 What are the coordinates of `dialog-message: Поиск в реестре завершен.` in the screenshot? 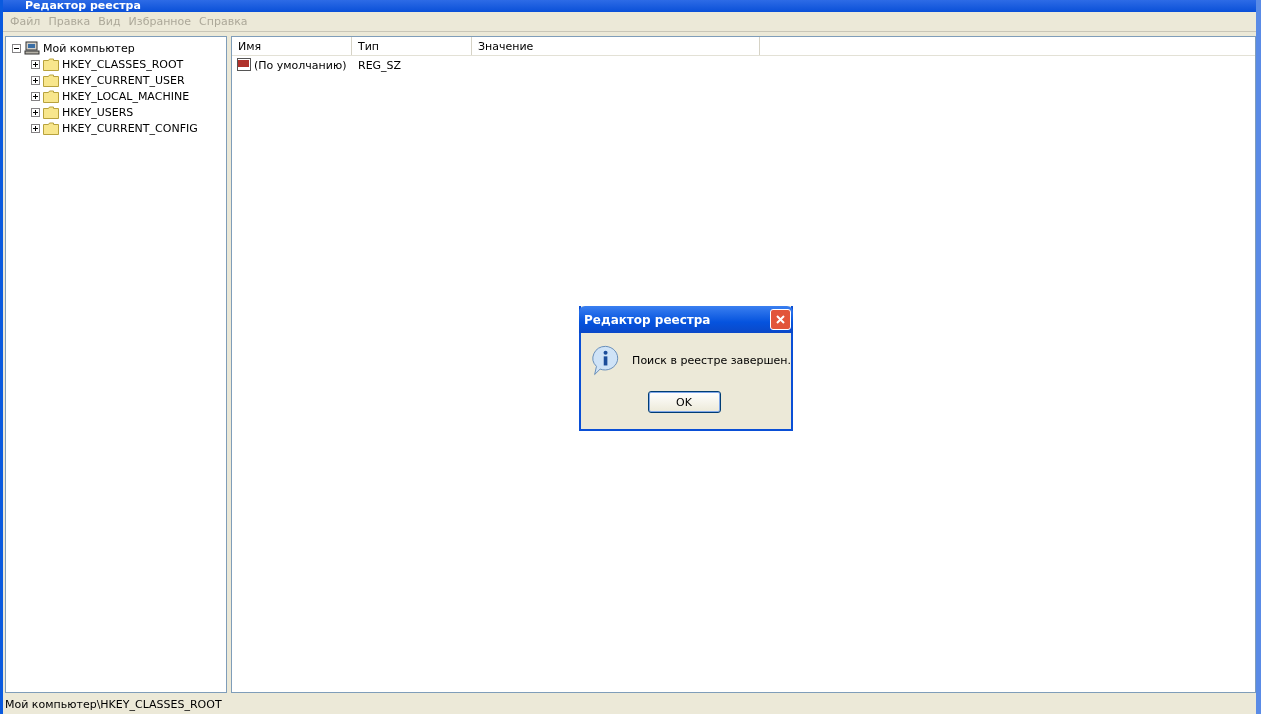 It's located at (711, 360).